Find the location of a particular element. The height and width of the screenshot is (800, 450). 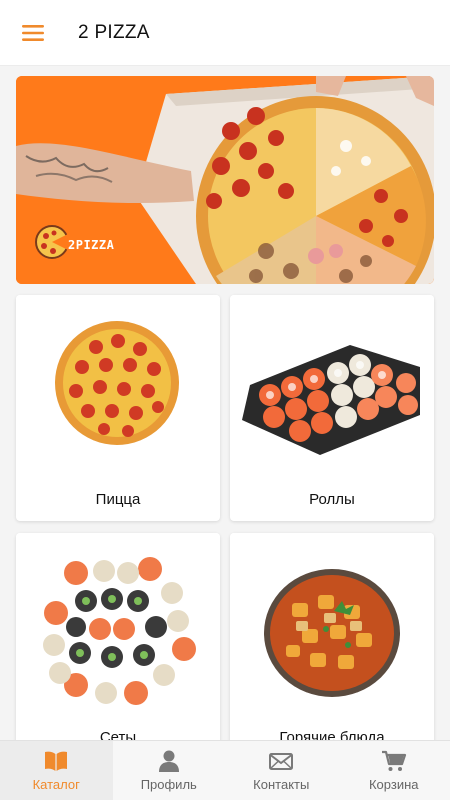

category-label: Пицца is located at coordinates (118, 499).